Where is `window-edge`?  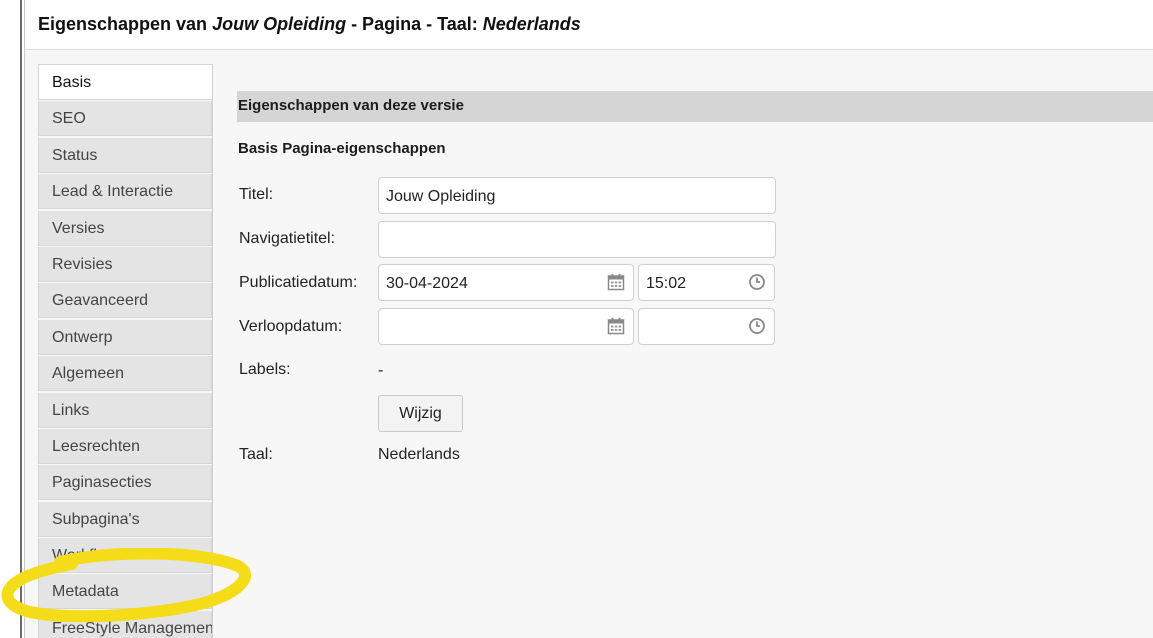
window-edge is located at coordinates (21, 319).